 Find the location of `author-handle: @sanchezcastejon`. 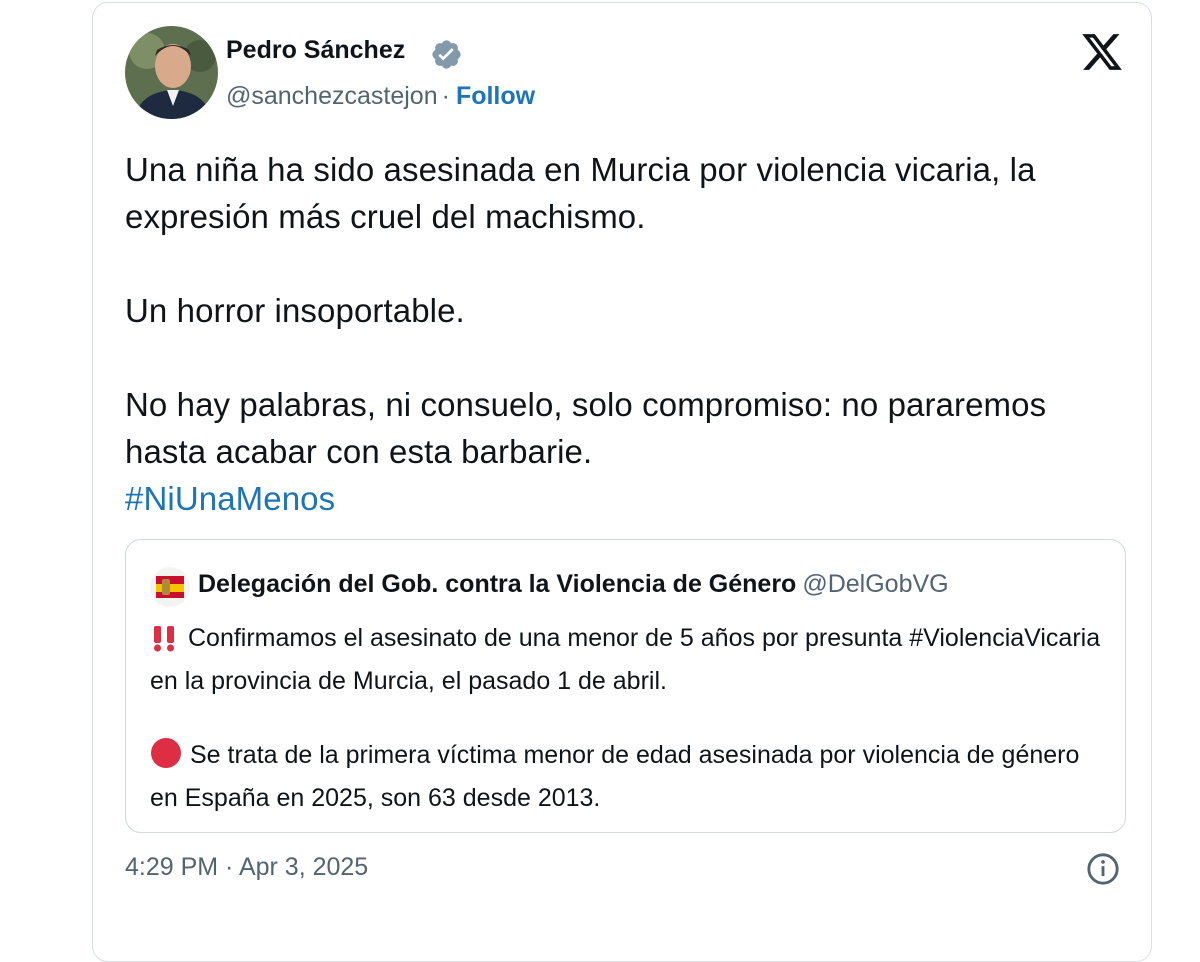

author-handle: @sanchezcastejon is located at coordinates (332, 96).